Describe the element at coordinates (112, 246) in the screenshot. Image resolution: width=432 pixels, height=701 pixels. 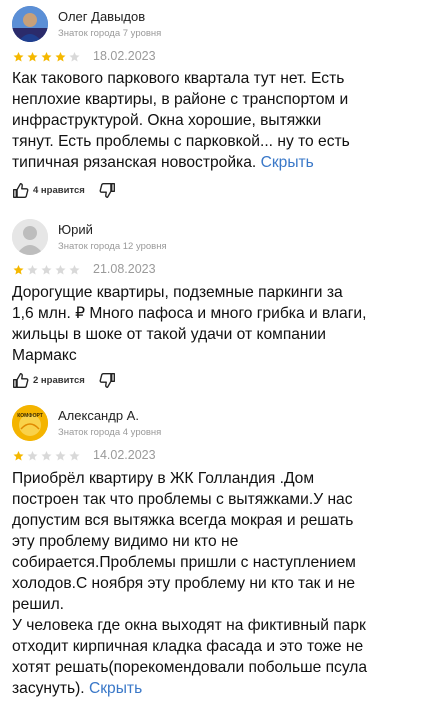
I see `author-level: Знаток города 12 уровня` at that location.